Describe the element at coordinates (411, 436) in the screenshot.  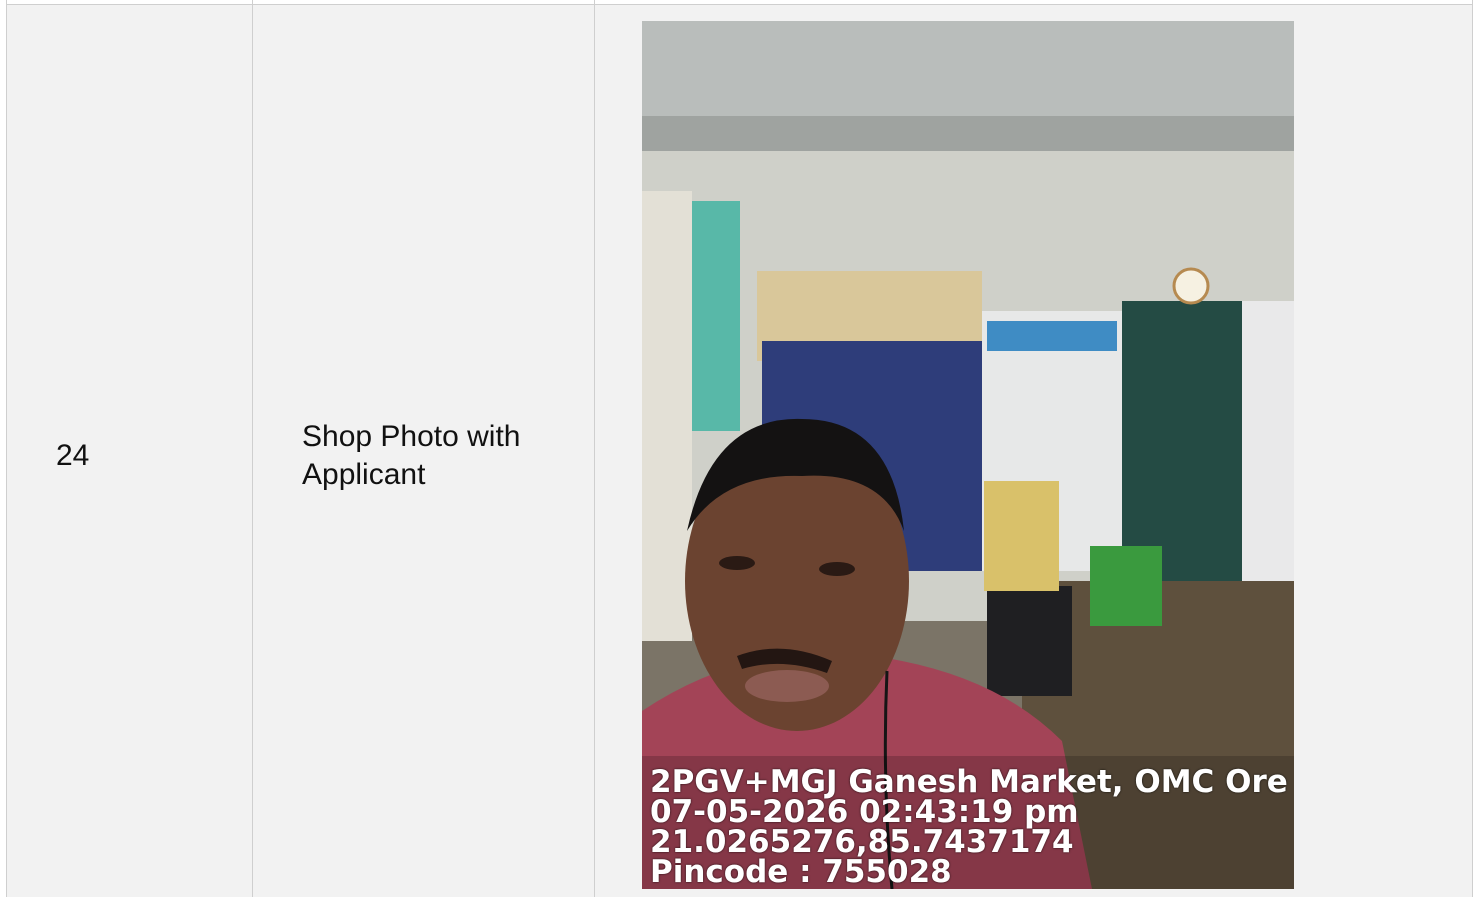
I see `document-label-line-1: Shop Photo with` at that location.